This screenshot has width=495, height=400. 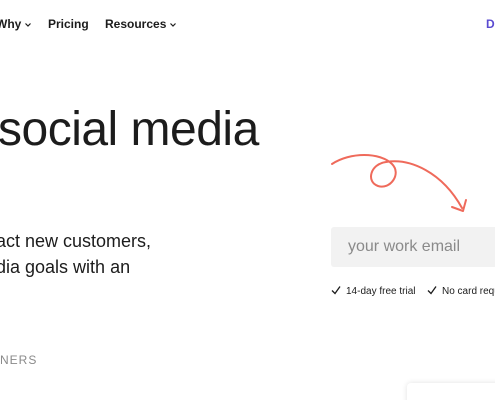 I want to click on benefit-free-trial: 14-day free trial, so click(x=373, y=292).